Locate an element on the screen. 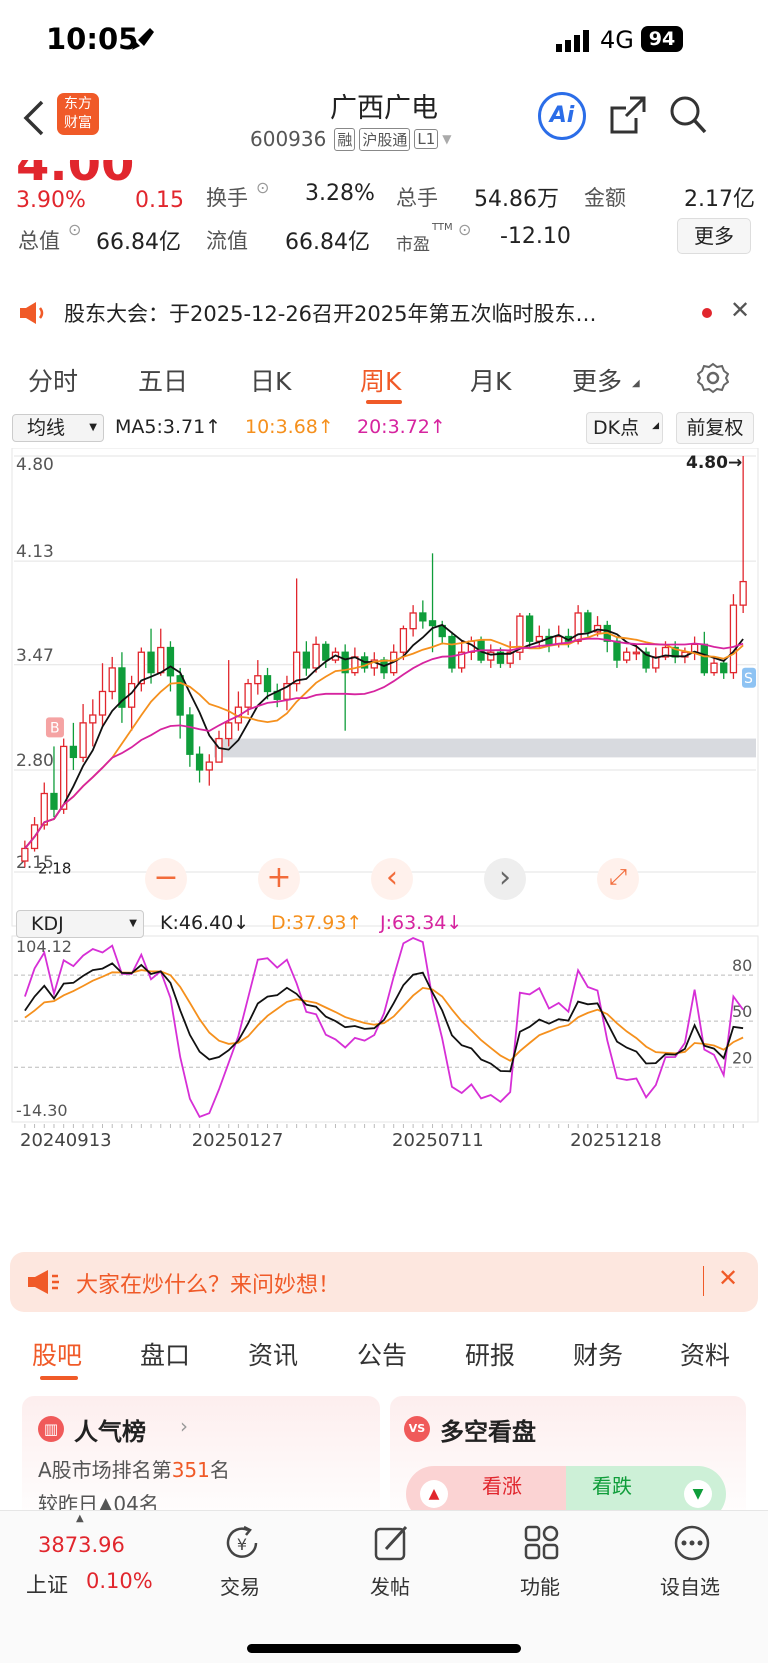 The height and width of the screenshot is (1663, 768). scroll-right-button: › is located at coordinates (505, 879).